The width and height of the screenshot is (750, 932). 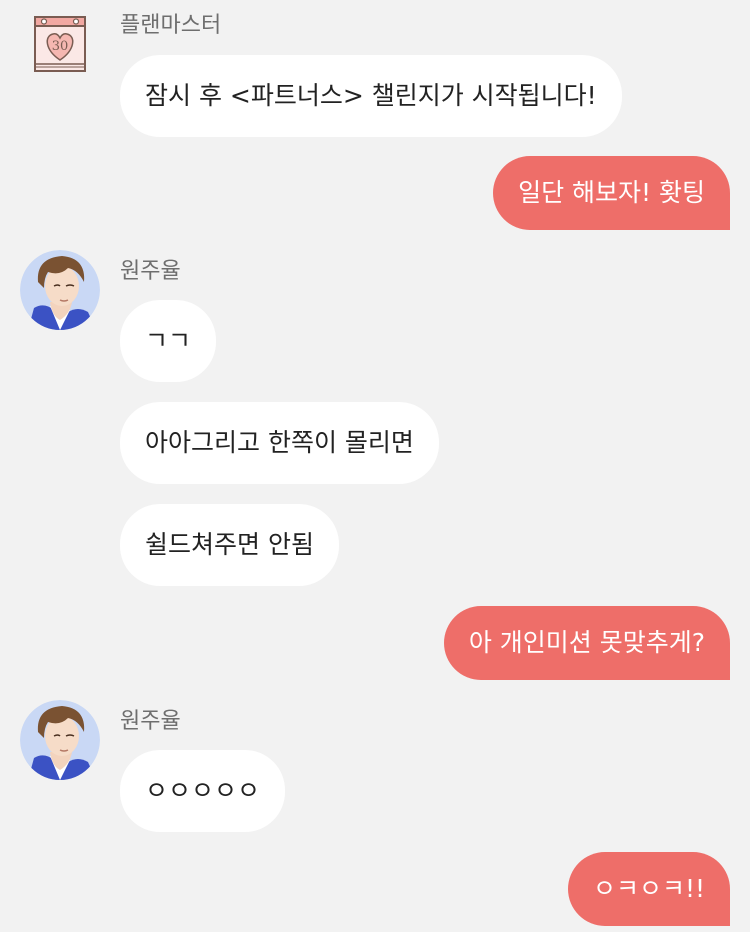 What do you see at coordinates (171, 25) in the screenshot?
I see `sender-name: 플랜마스터` at bounding box center [171, 25].